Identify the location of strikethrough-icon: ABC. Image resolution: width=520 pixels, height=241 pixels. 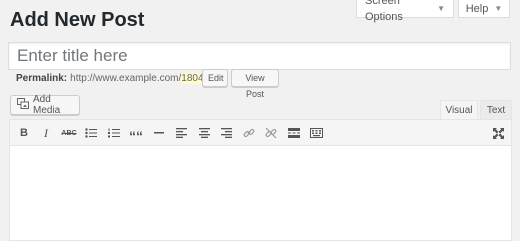
(69, 133).